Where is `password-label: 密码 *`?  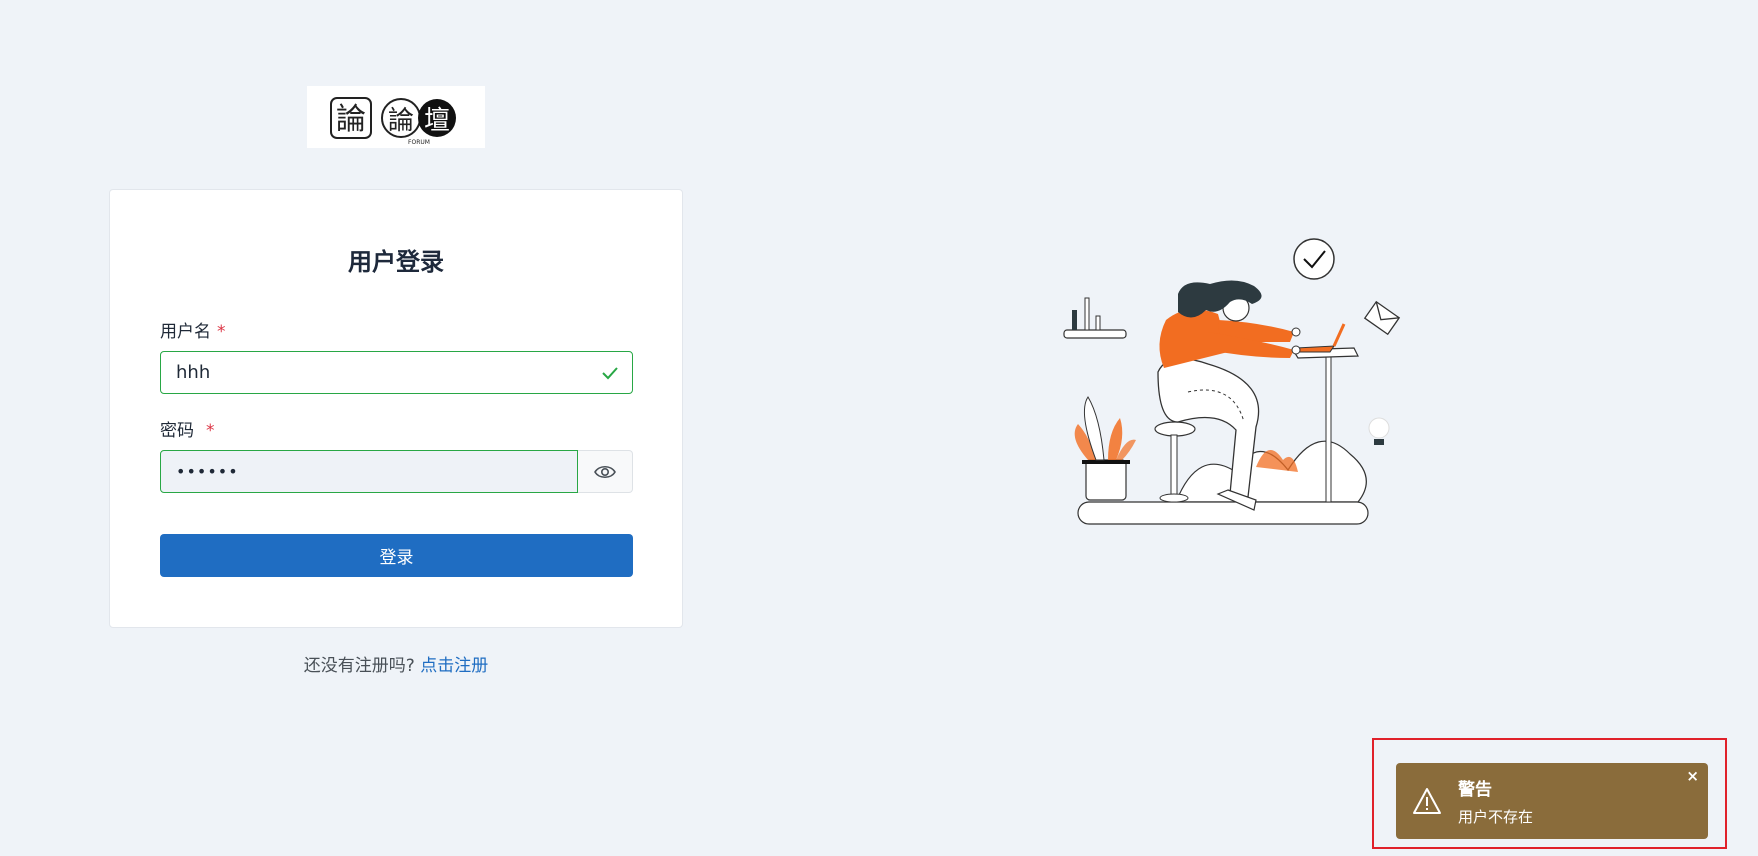
password-label: 密码 * is located at coordinates (187, 431).